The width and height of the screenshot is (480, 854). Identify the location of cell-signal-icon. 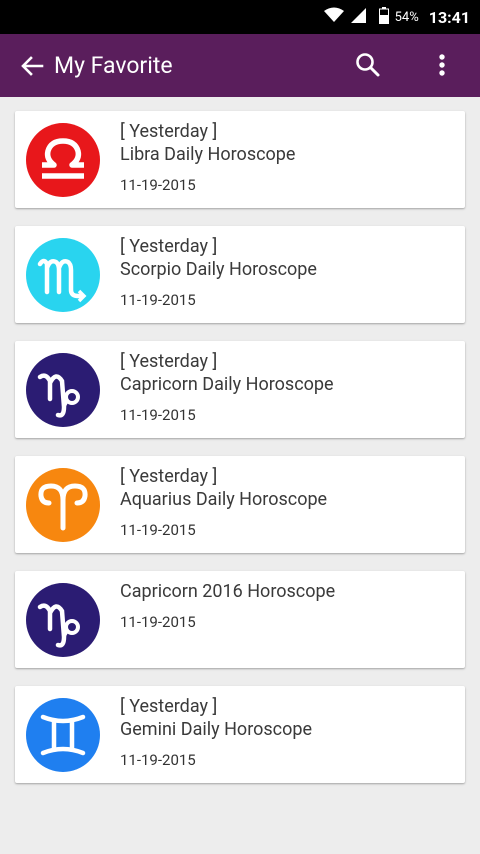
(358, 17).